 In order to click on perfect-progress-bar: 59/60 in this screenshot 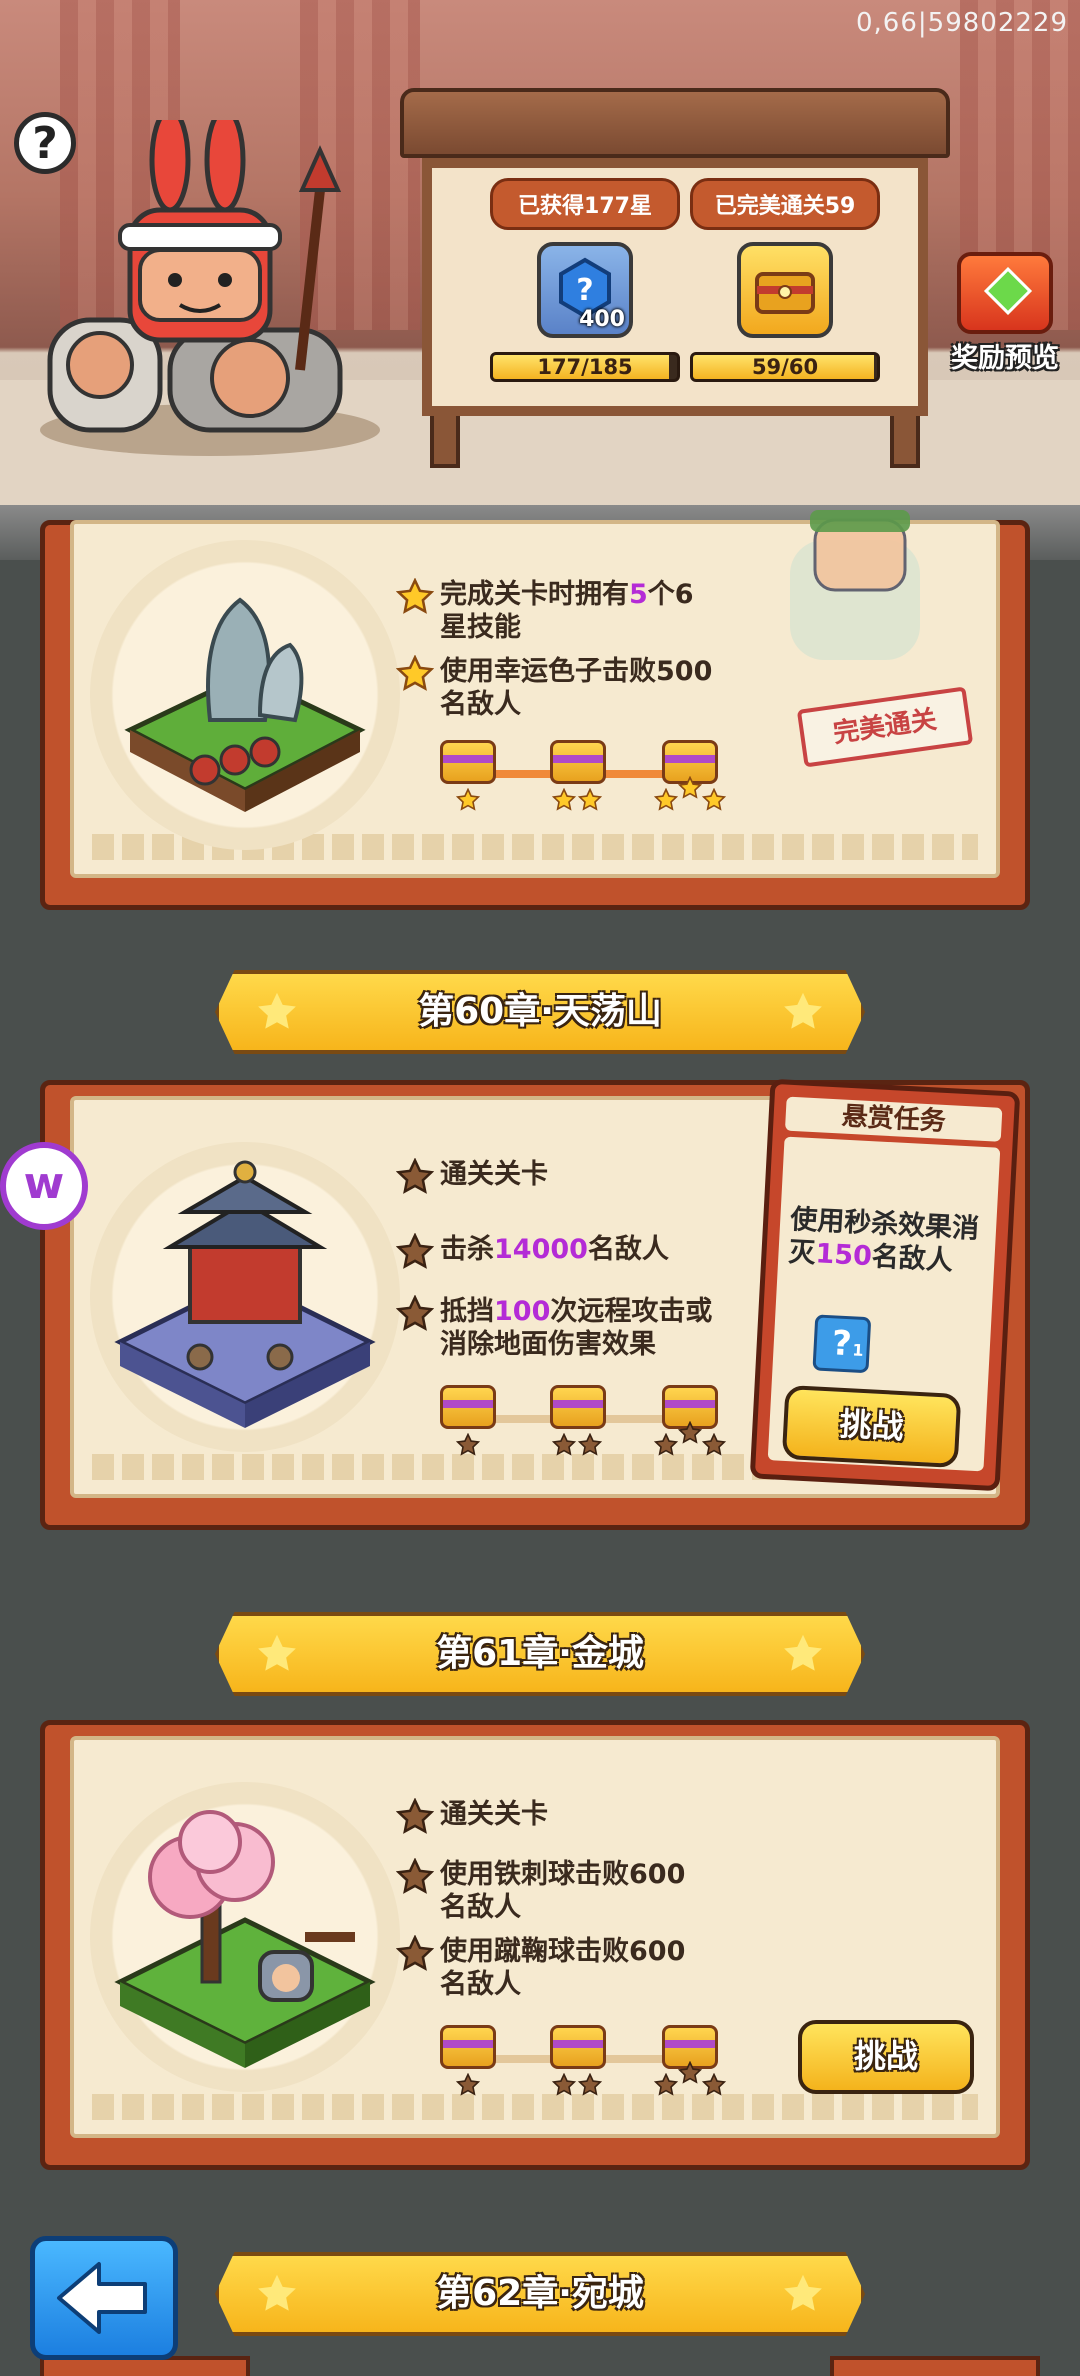, I will do `click(785, 367)`.